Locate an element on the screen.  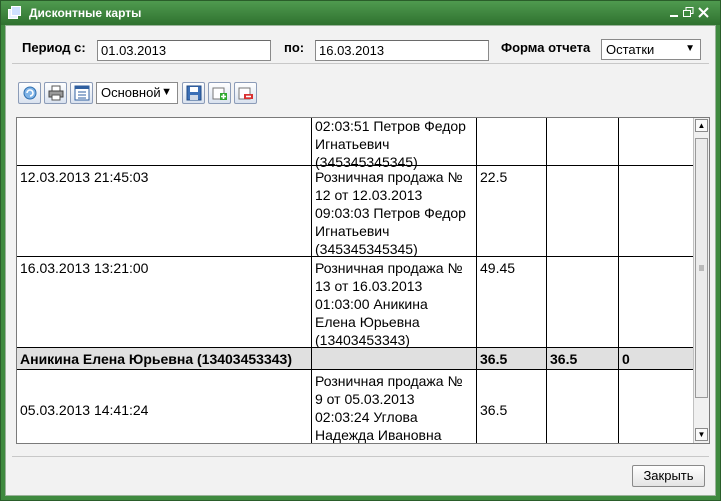
add-preset-button is located at coordinates (219, 93).